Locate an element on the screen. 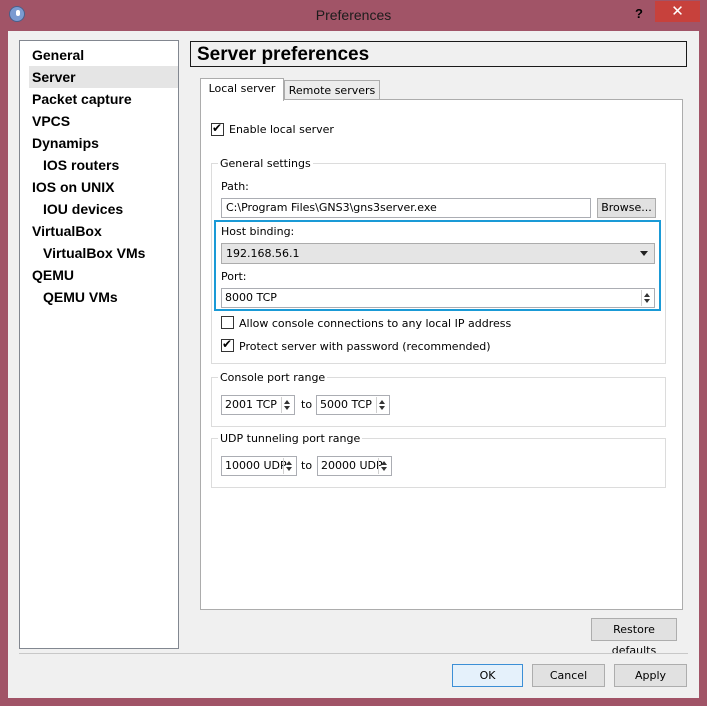 This screenshot has width=707, height=706. nav-item-vpcs: VPCS is located at coordinates (51, 121).